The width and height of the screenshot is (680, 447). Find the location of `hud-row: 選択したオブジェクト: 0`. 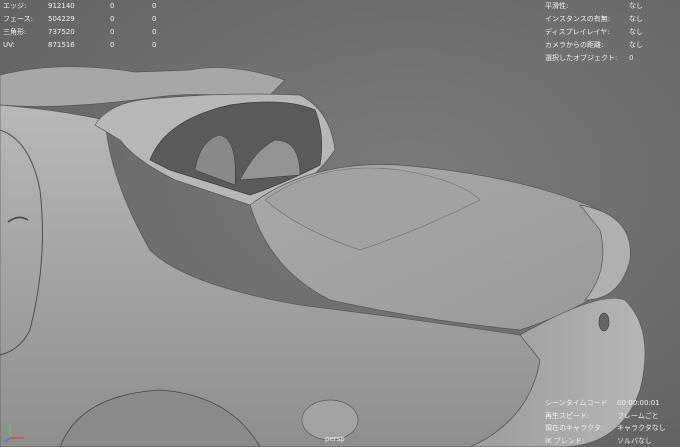

hud-row: 選択したオブジェクト: 0 is located at coordinates (607, 57).